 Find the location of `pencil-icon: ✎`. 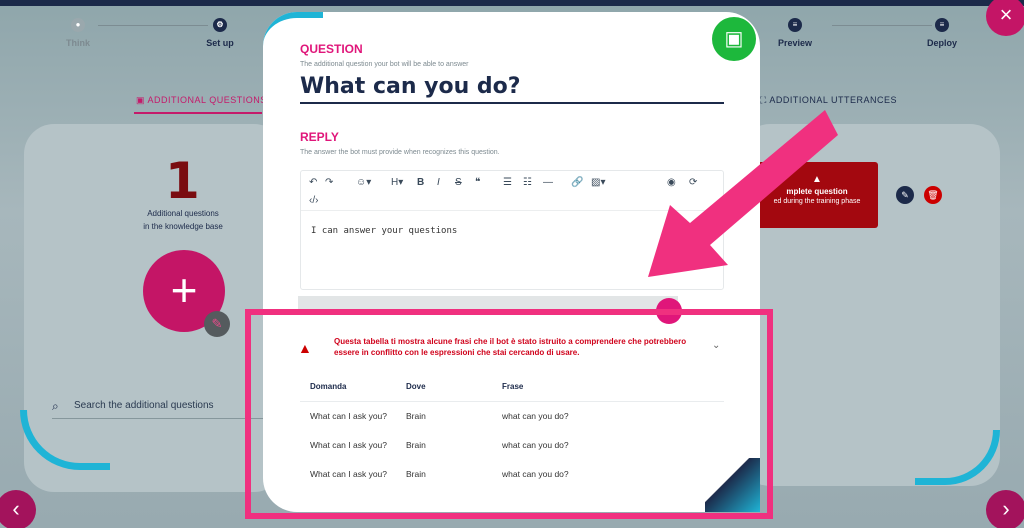

pencil-icon: ✎ is located at coordinates (217, 324).